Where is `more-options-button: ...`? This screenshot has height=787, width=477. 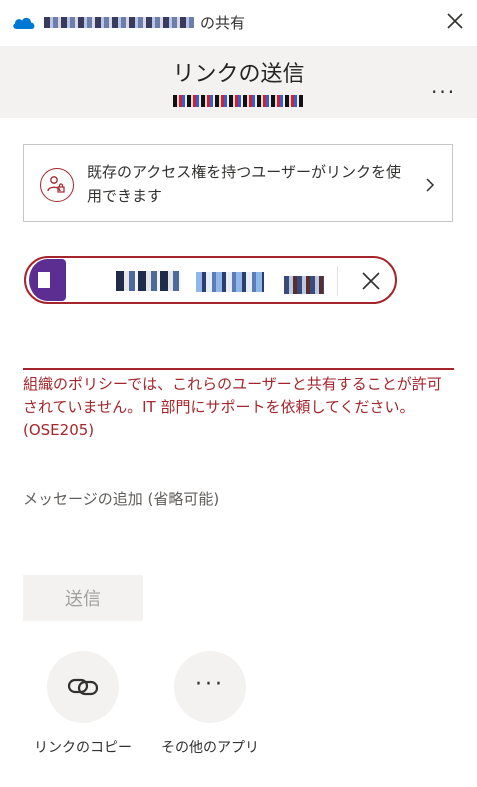
more-options-button: ... is located at coordinates (443, 86).